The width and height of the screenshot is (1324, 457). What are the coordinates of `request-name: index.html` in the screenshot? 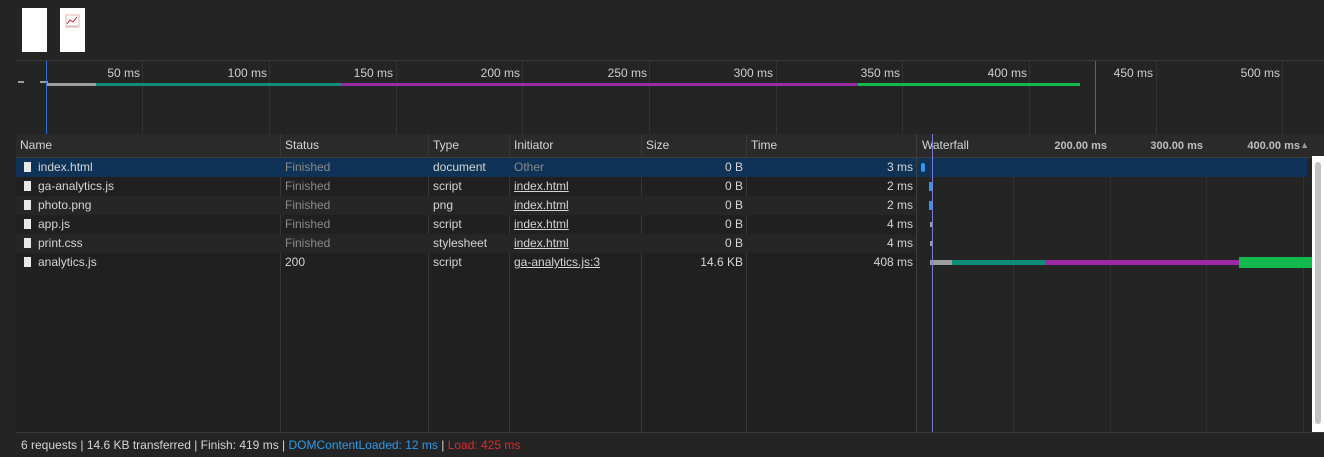 It's located at (65, 167).